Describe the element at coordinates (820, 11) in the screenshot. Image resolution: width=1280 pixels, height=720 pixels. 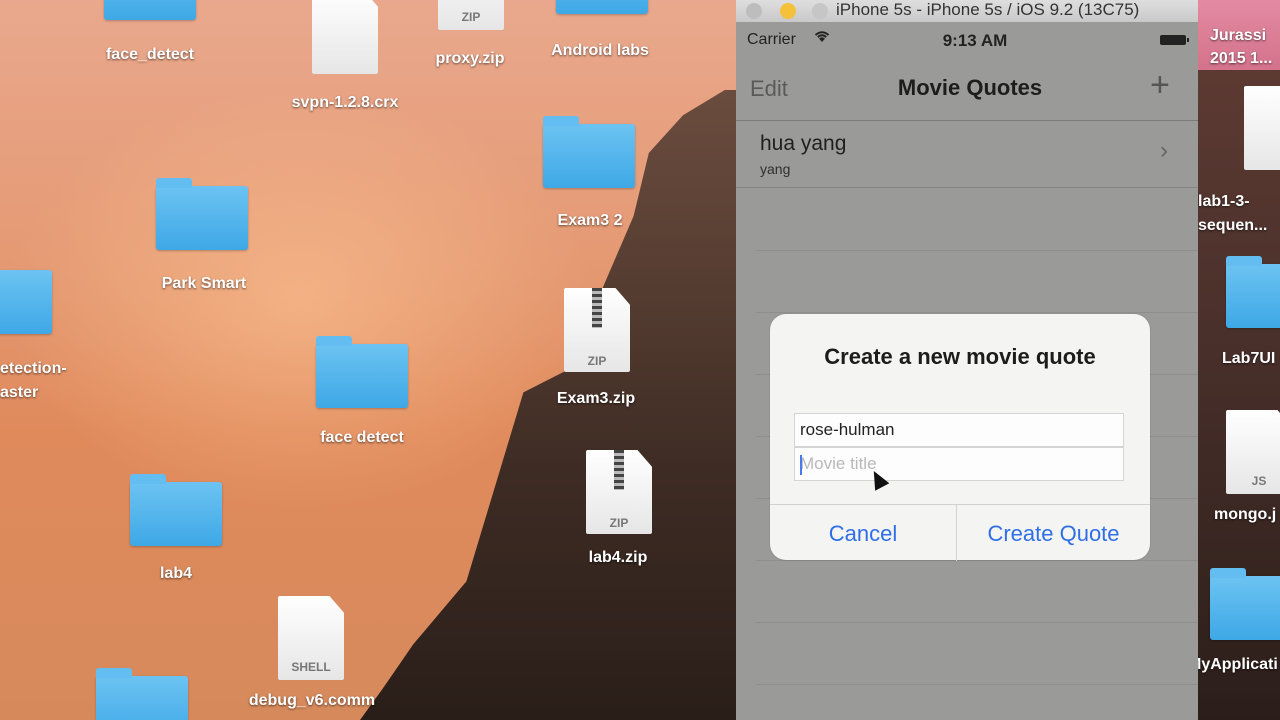
I see `maximize-window-button` at that location.